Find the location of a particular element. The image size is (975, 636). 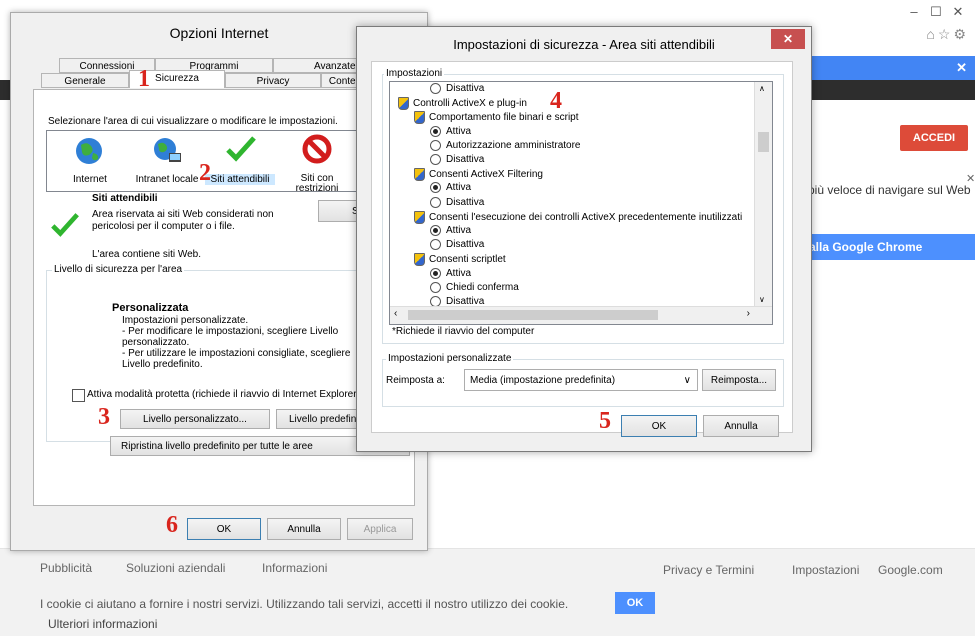

step-marker: 2 is located at coordinates (205, 173).